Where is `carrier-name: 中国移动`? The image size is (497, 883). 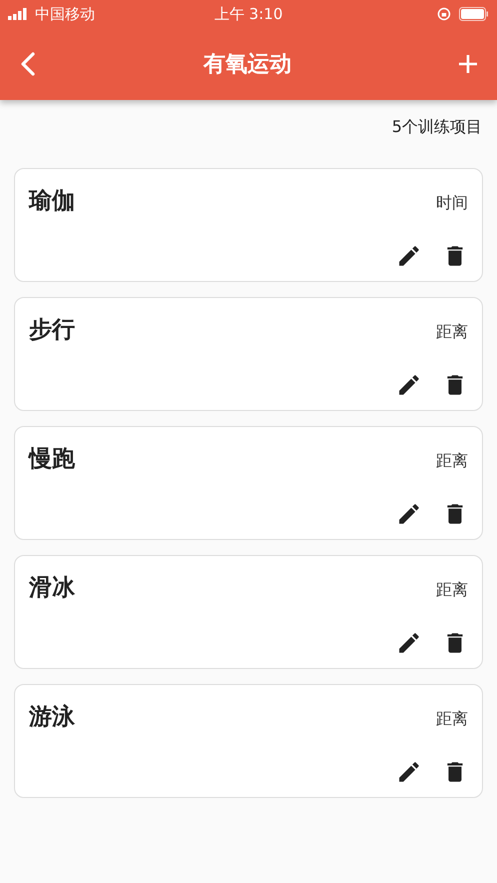
carrier-name: 中国移动 is located at coordinates (65, 14).